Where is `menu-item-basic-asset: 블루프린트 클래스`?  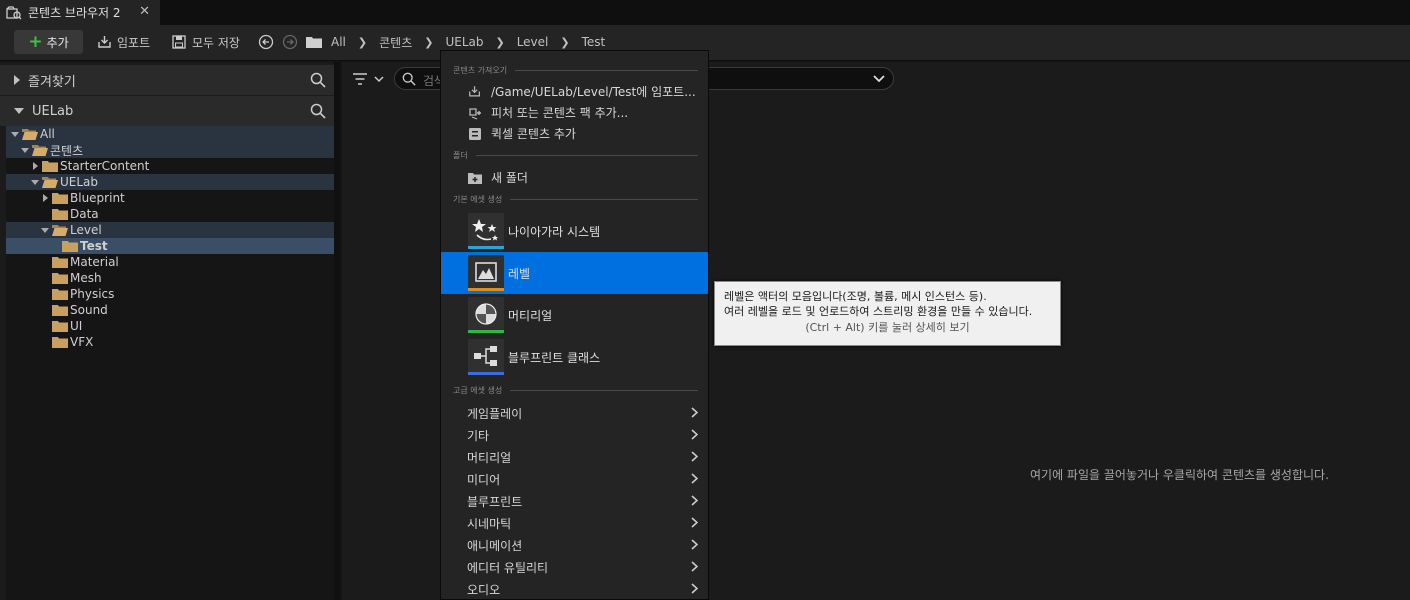 menu-item-basic-asset: 블루프린트 클래스 is located at coordinates (574, 357).